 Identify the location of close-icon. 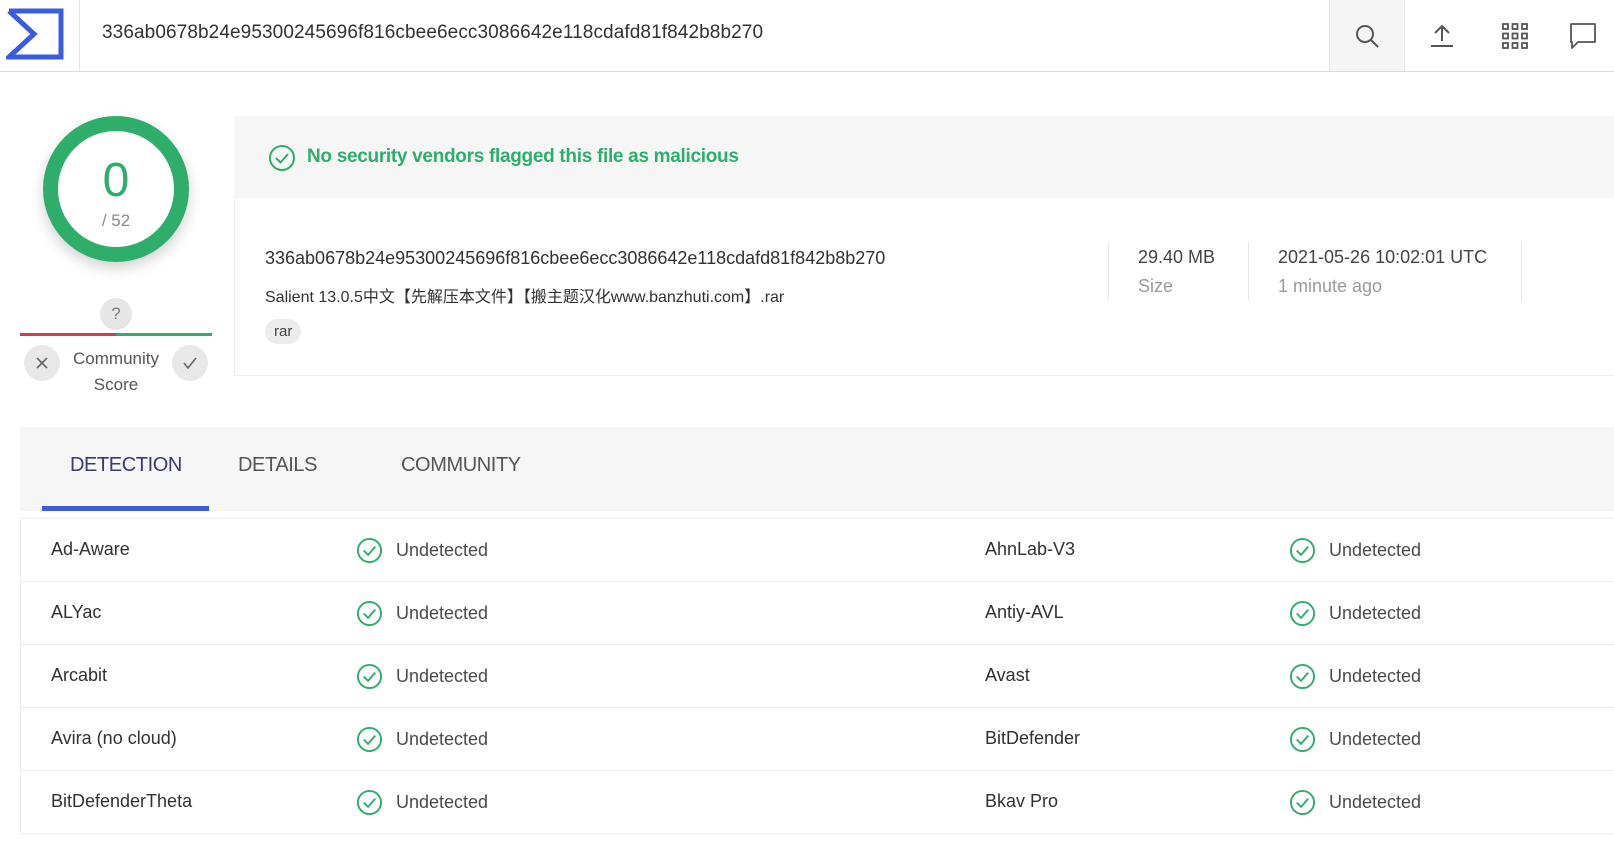
(42, 363).